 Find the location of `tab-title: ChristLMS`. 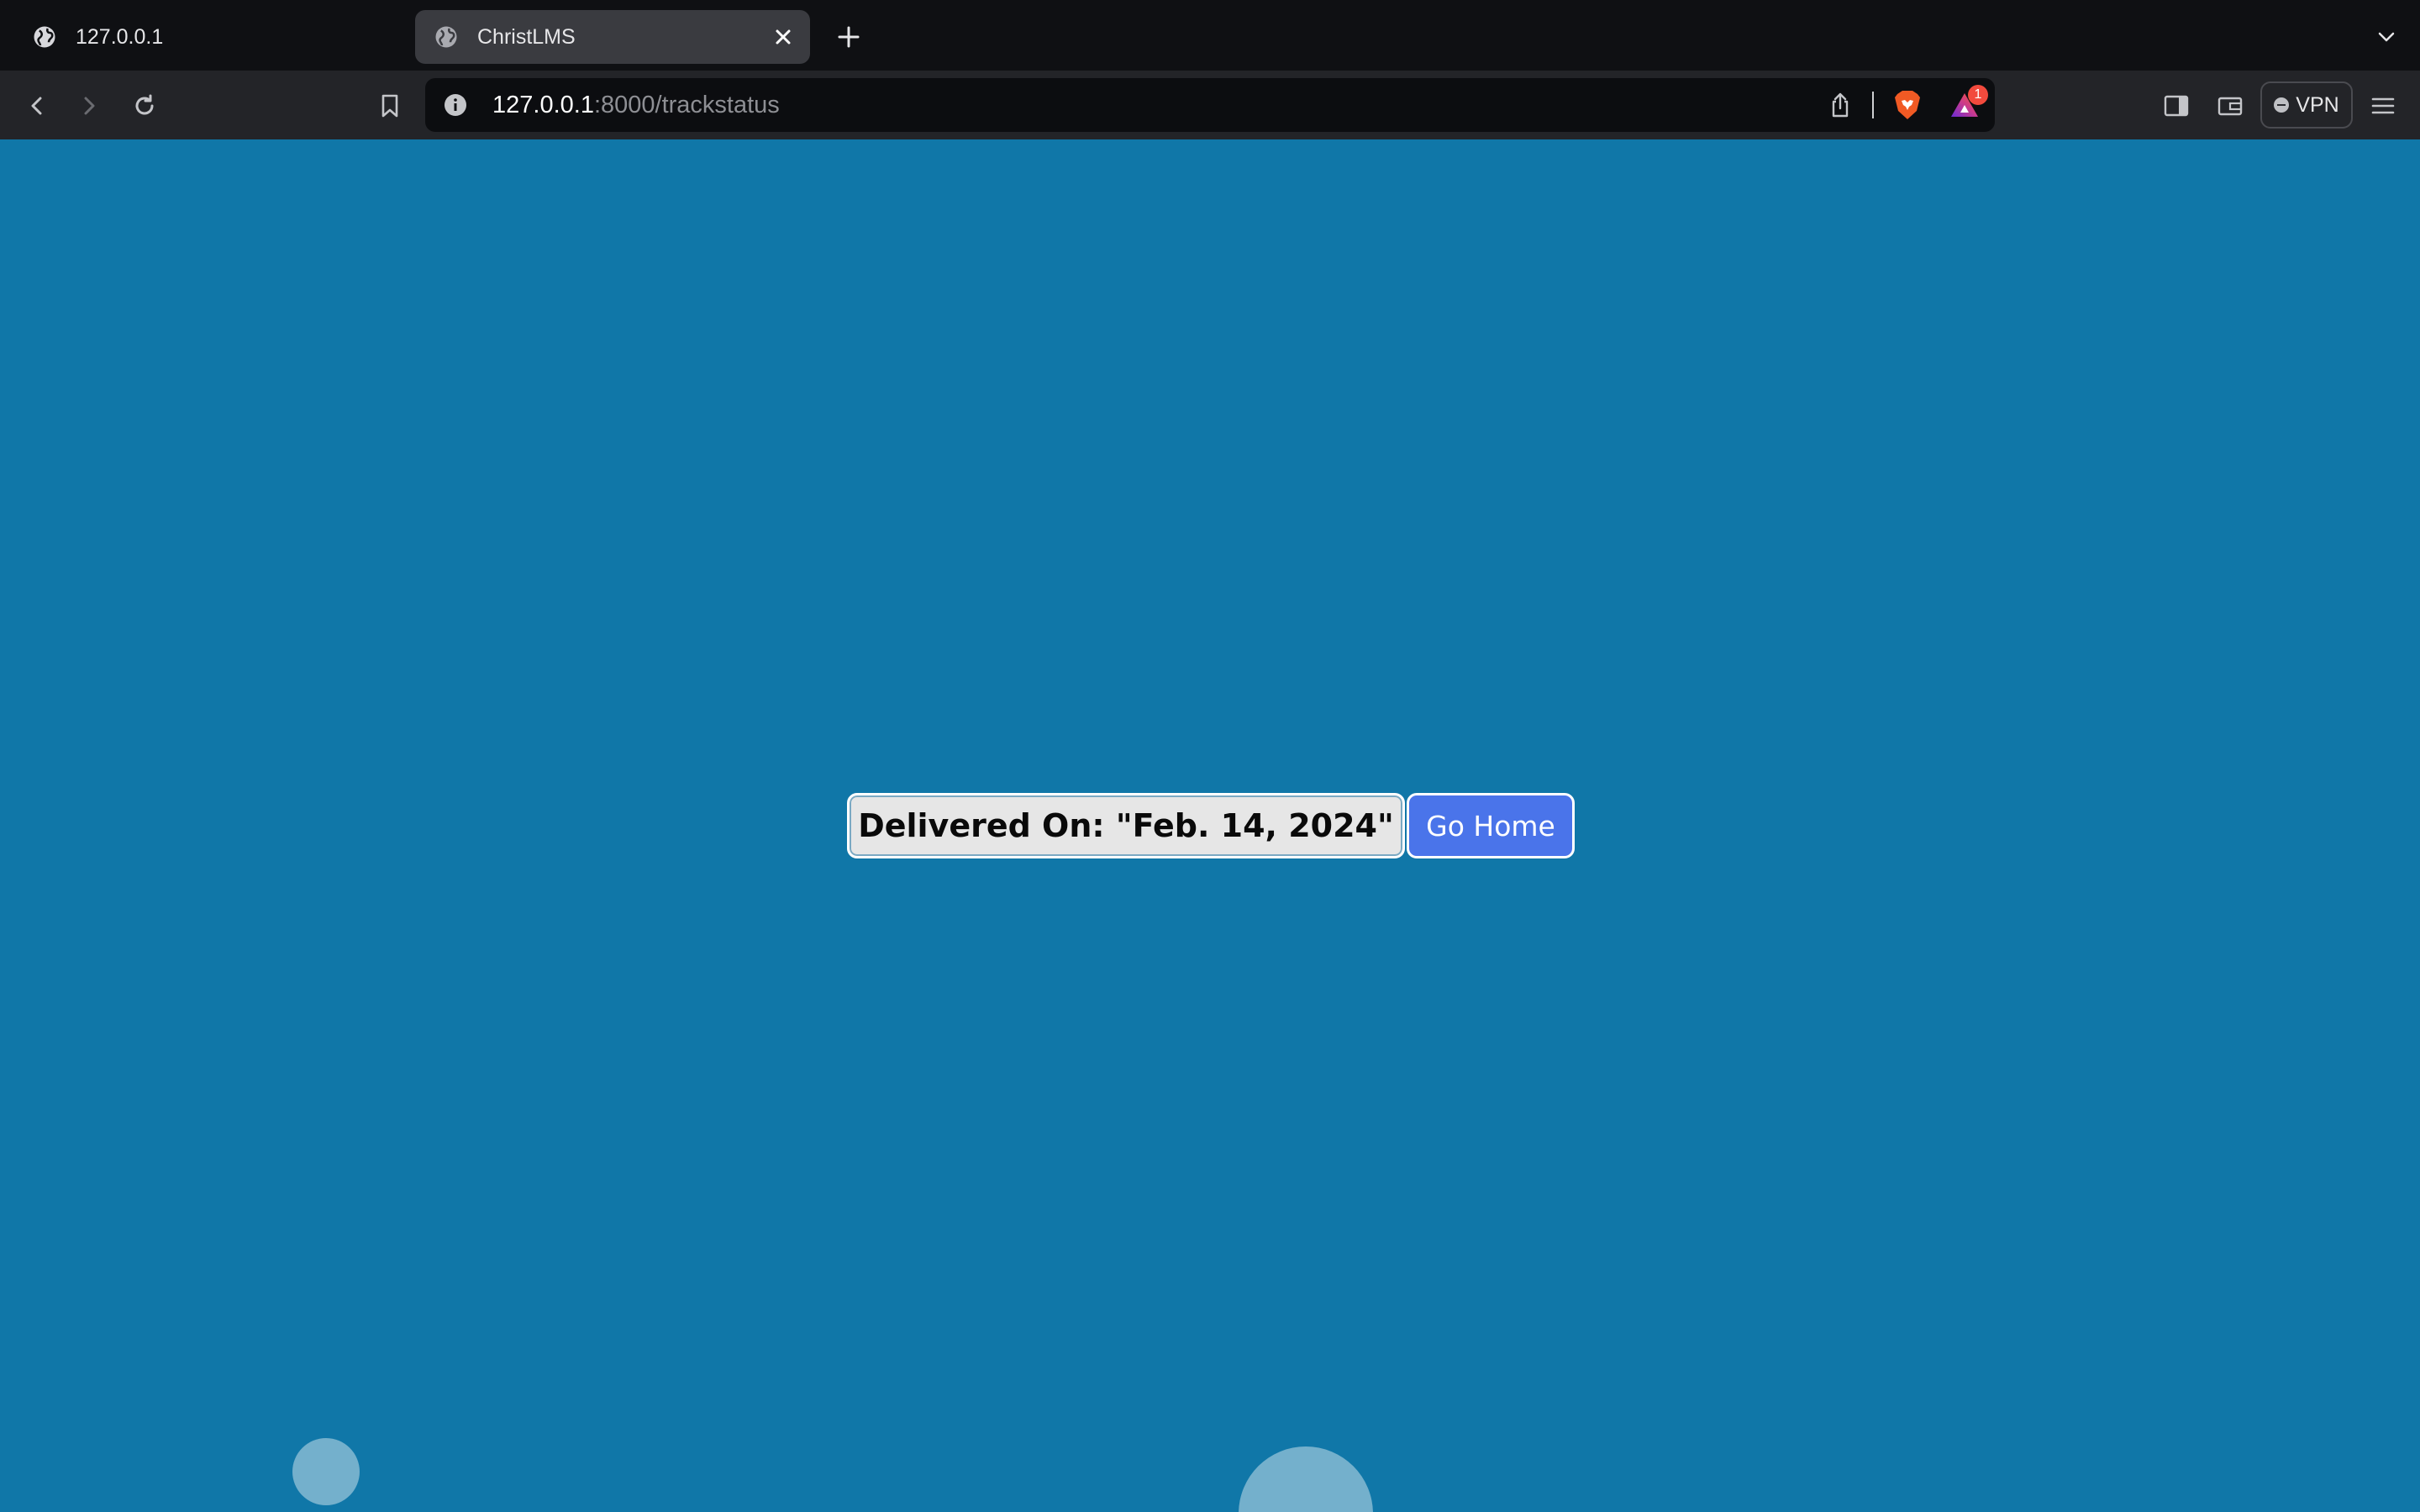

tab-title: ChristLMS is located at coordinates (526, 36).